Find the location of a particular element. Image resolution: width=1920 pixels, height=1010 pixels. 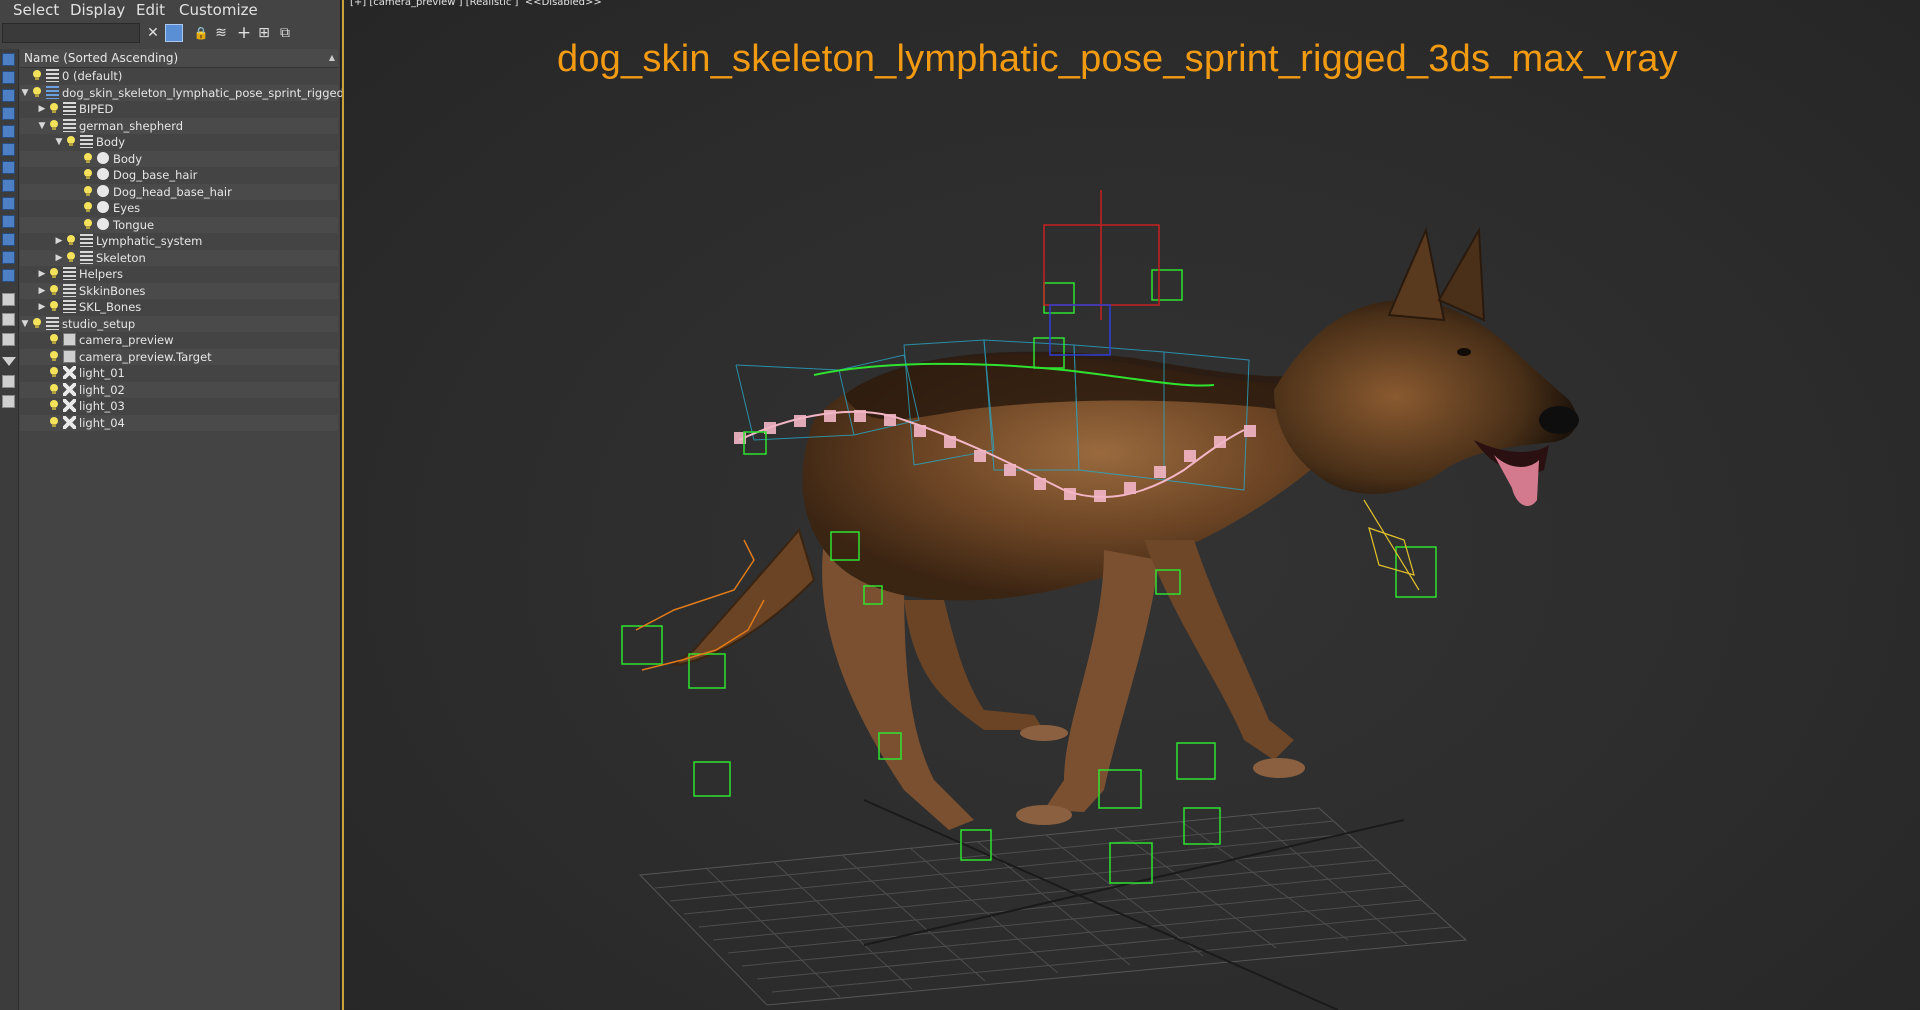

search-input is located at coordinates (71, 33).